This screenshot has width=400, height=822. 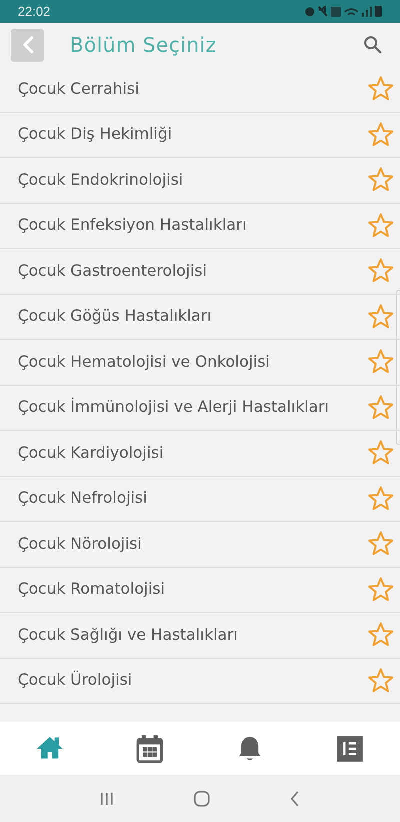 I want to click on department-row: Çocuk Sağlığı ve Hastalıkları, so click(x=200, y=635).